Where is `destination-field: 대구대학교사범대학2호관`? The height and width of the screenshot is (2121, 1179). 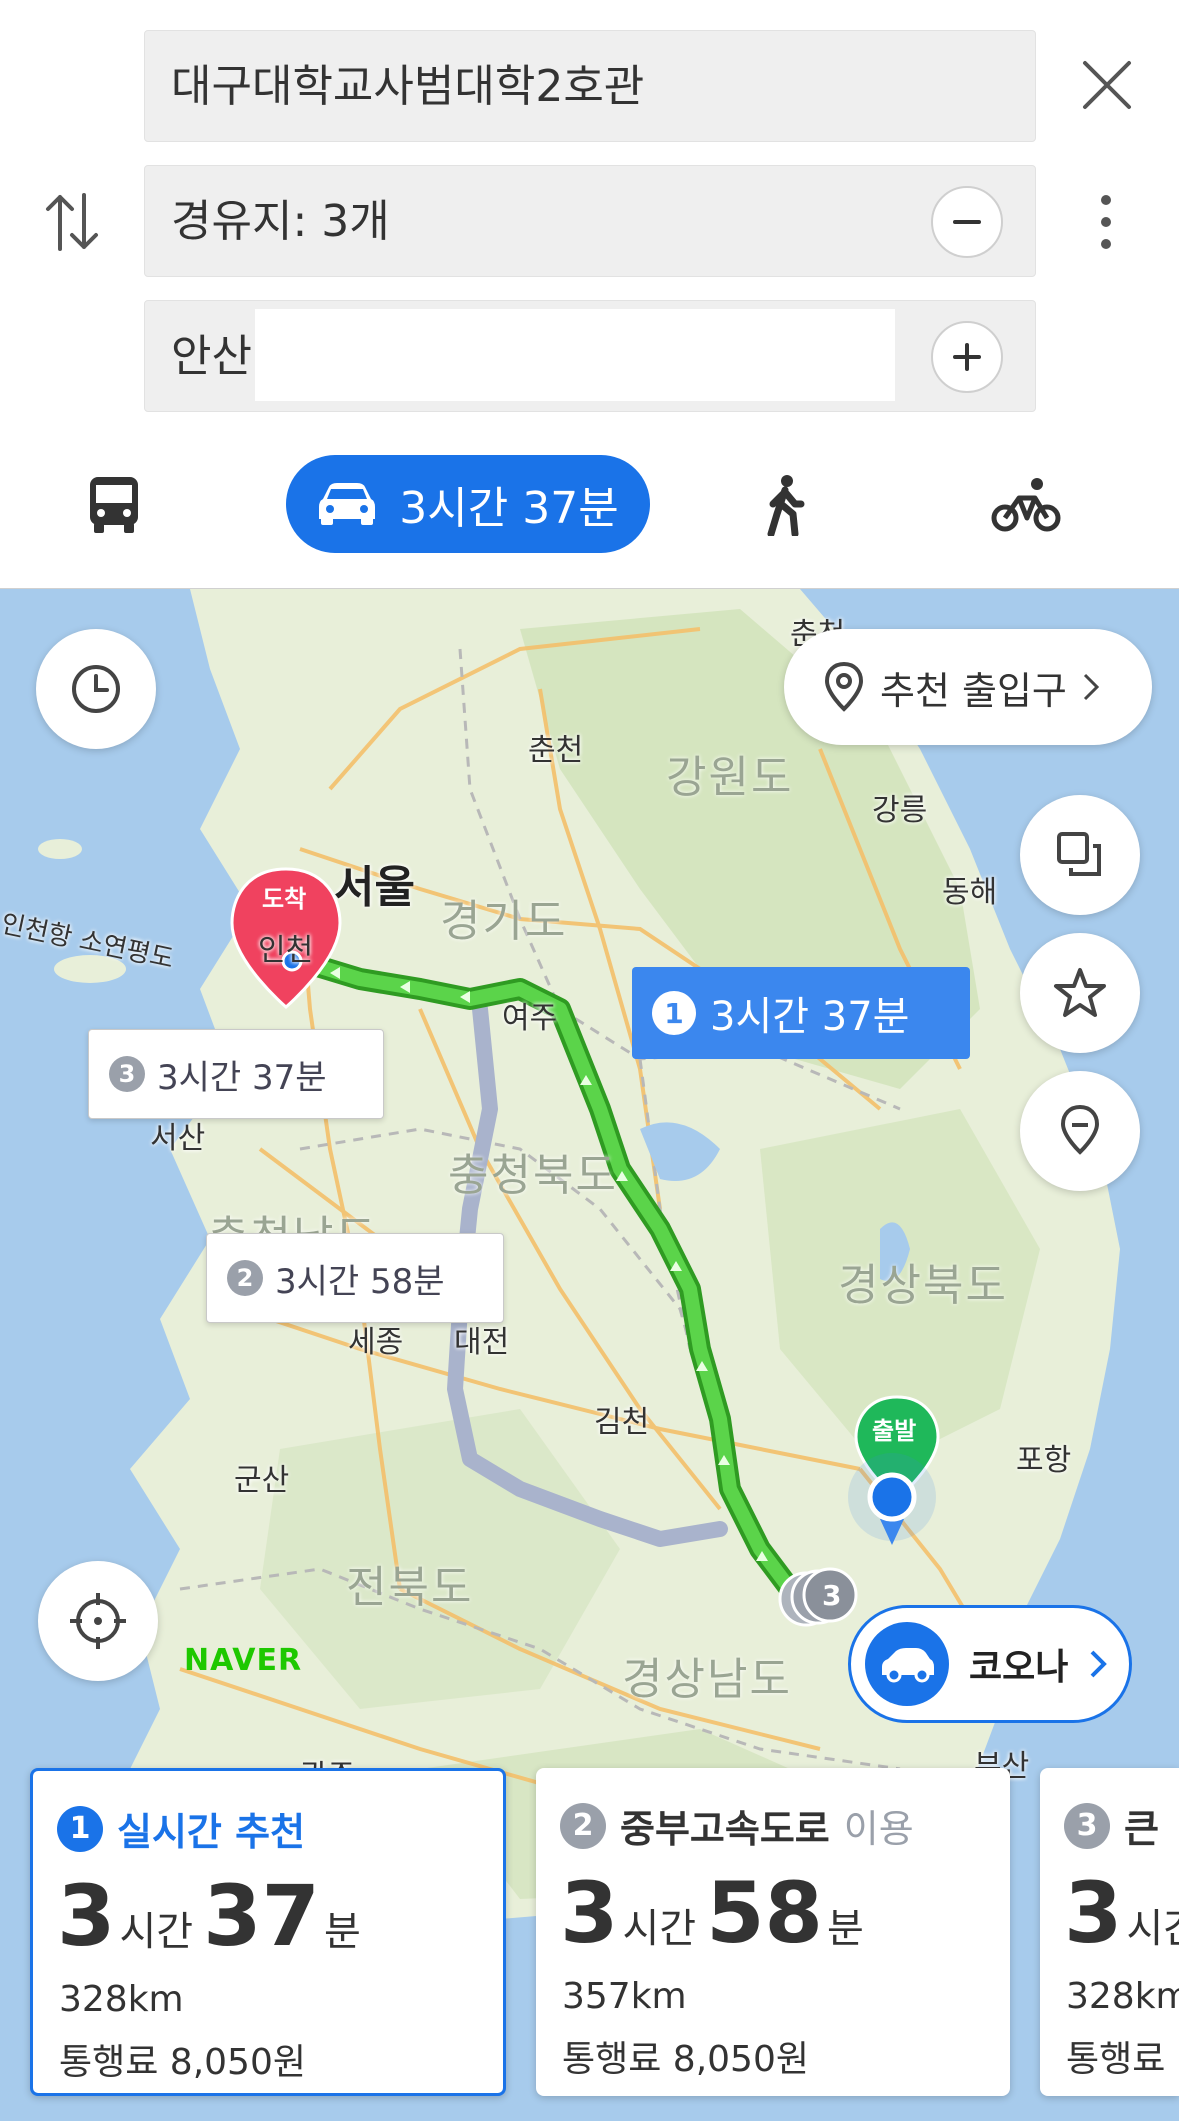 destination-field: 대구대학교사범대학2호관 is located at coordinates (590, 86).